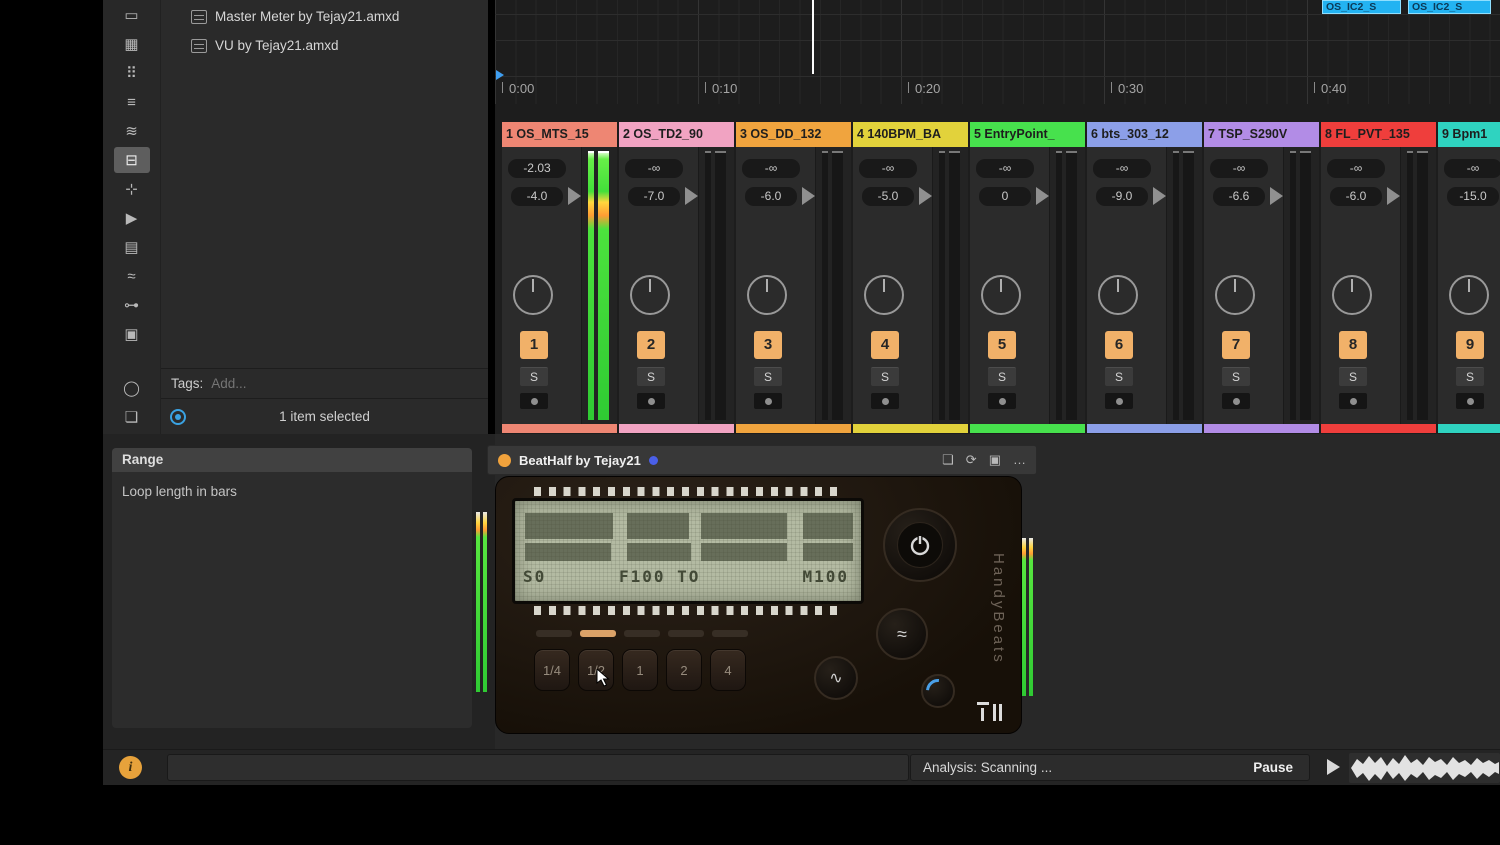 This screenshot has height=845, width=1500. What do you see at coordinates (1356, 196) in the screenshot?
I see `track-volume-value: -6.0` at bounding box center [1356, 196].